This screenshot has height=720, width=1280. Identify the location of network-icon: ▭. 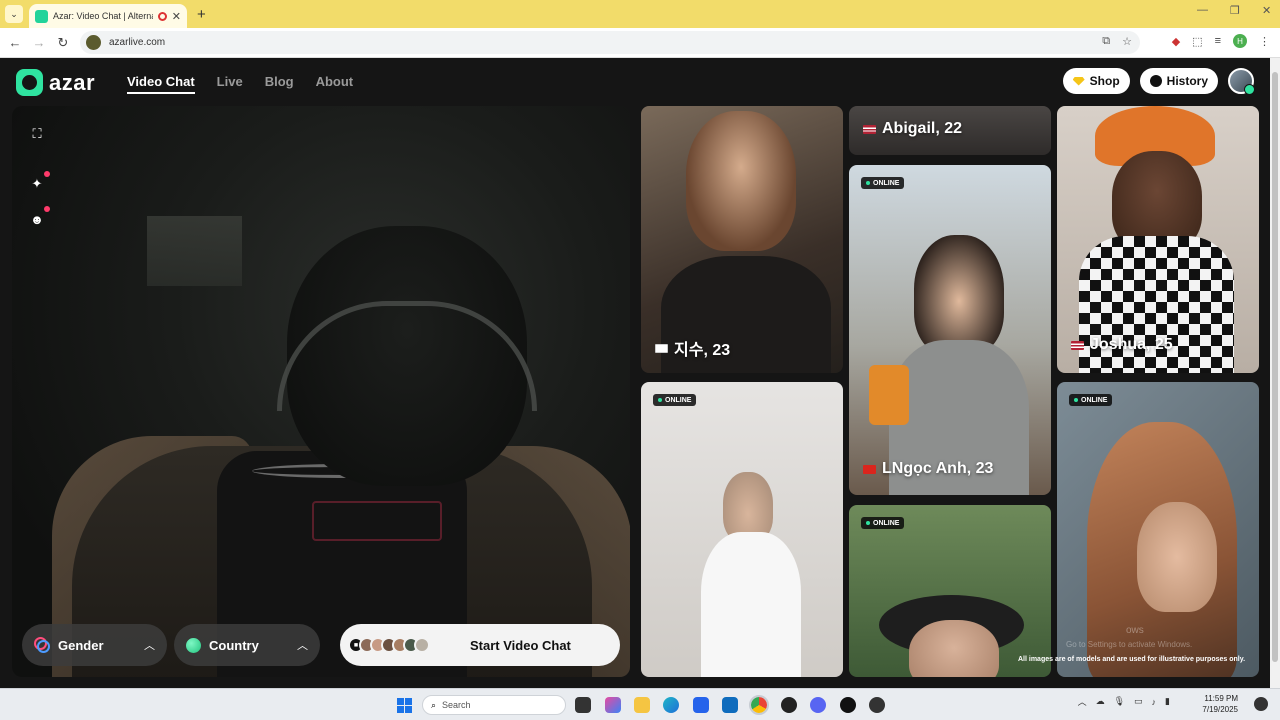
(1138, 701).